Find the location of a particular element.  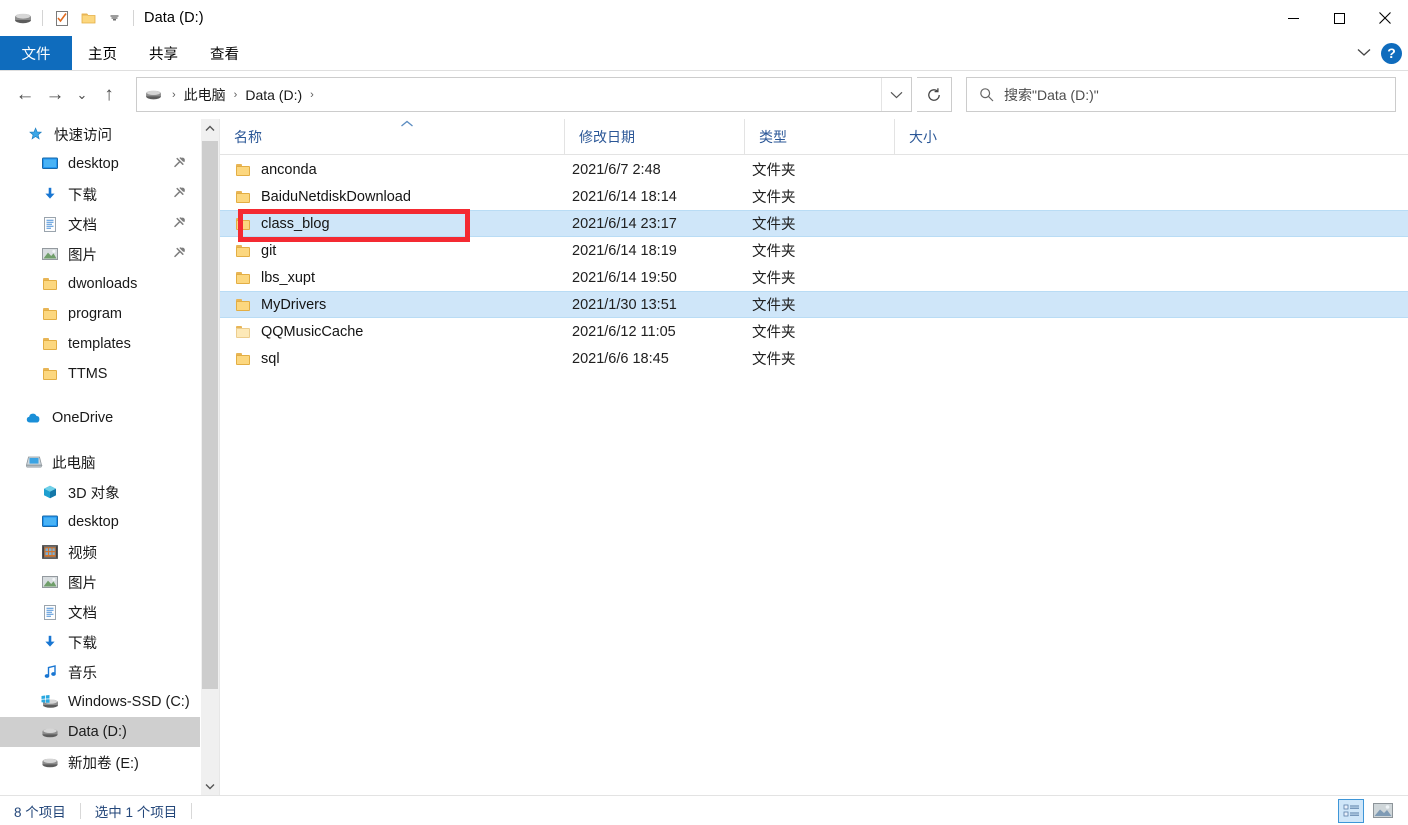

file-name-cell: git is located at coordinates (256, 251).